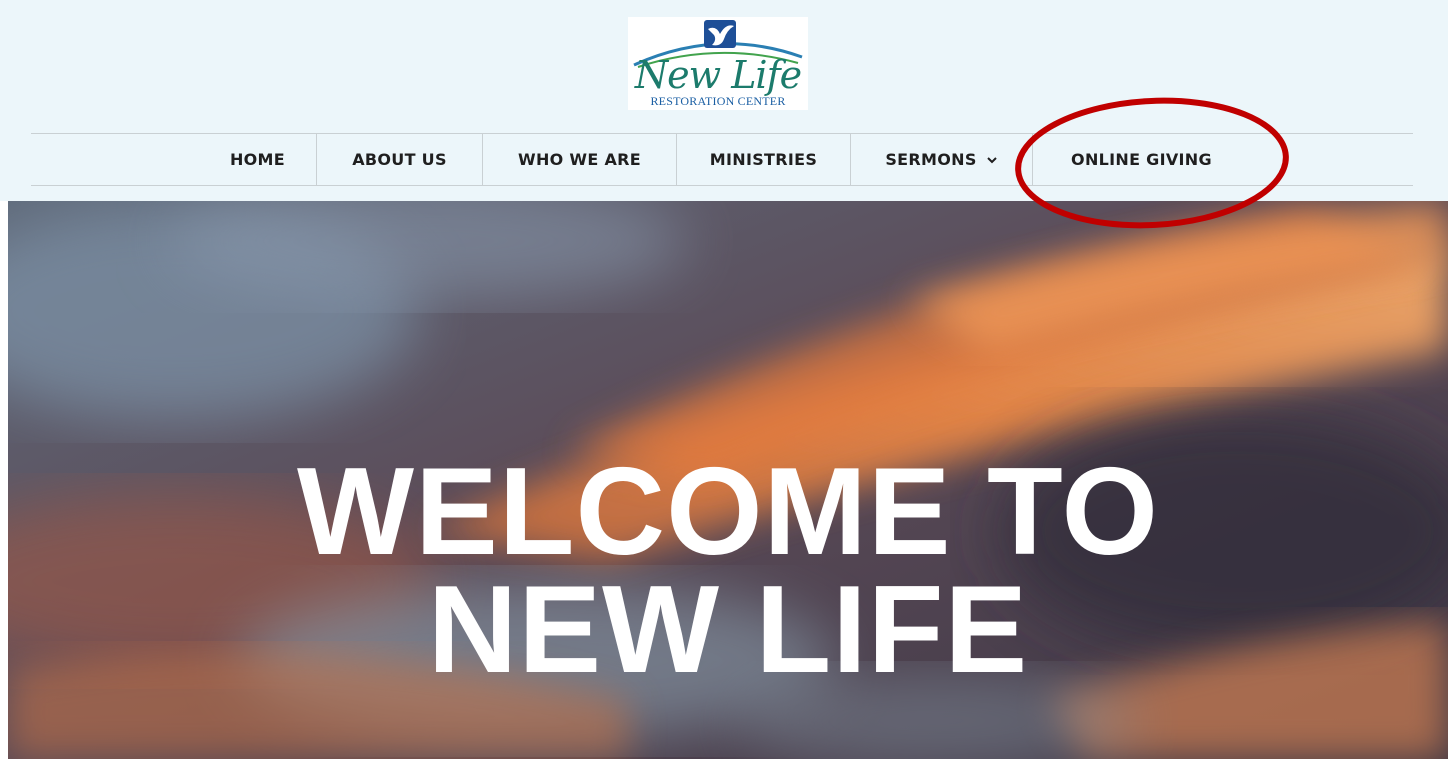 The height and width of the screenshot is (759, 1448). I want to click on nav-item-online-giving: ONLINE GIVING, so click(1141, 159).